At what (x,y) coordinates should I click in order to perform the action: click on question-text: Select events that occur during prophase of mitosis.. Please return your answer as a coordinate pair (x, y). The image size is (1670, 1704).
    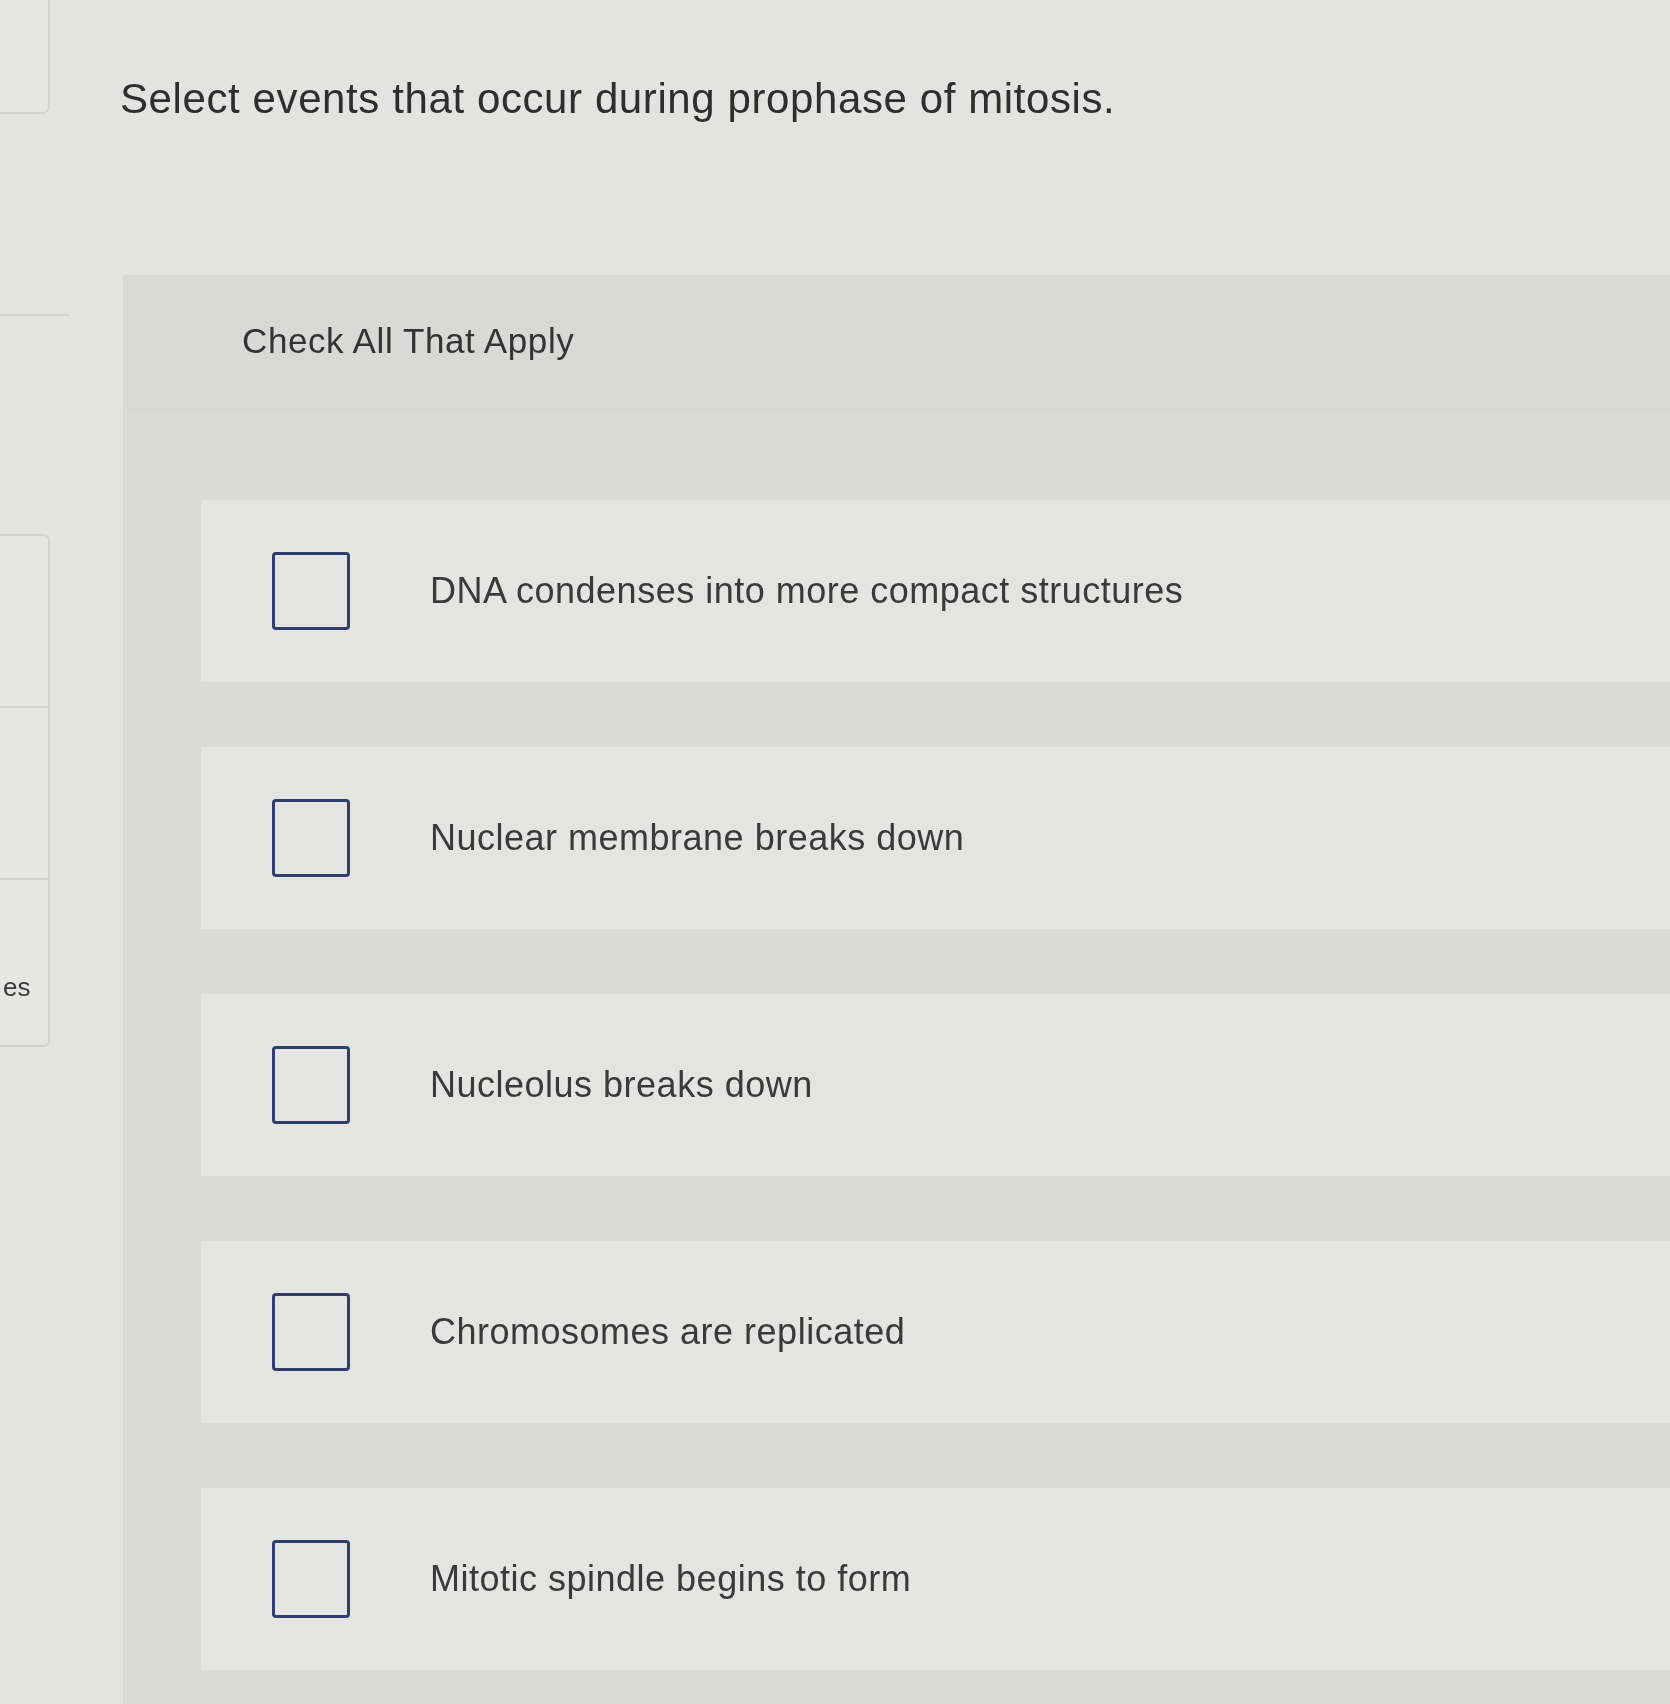
    Looking at the image, I should click on (618, 99).